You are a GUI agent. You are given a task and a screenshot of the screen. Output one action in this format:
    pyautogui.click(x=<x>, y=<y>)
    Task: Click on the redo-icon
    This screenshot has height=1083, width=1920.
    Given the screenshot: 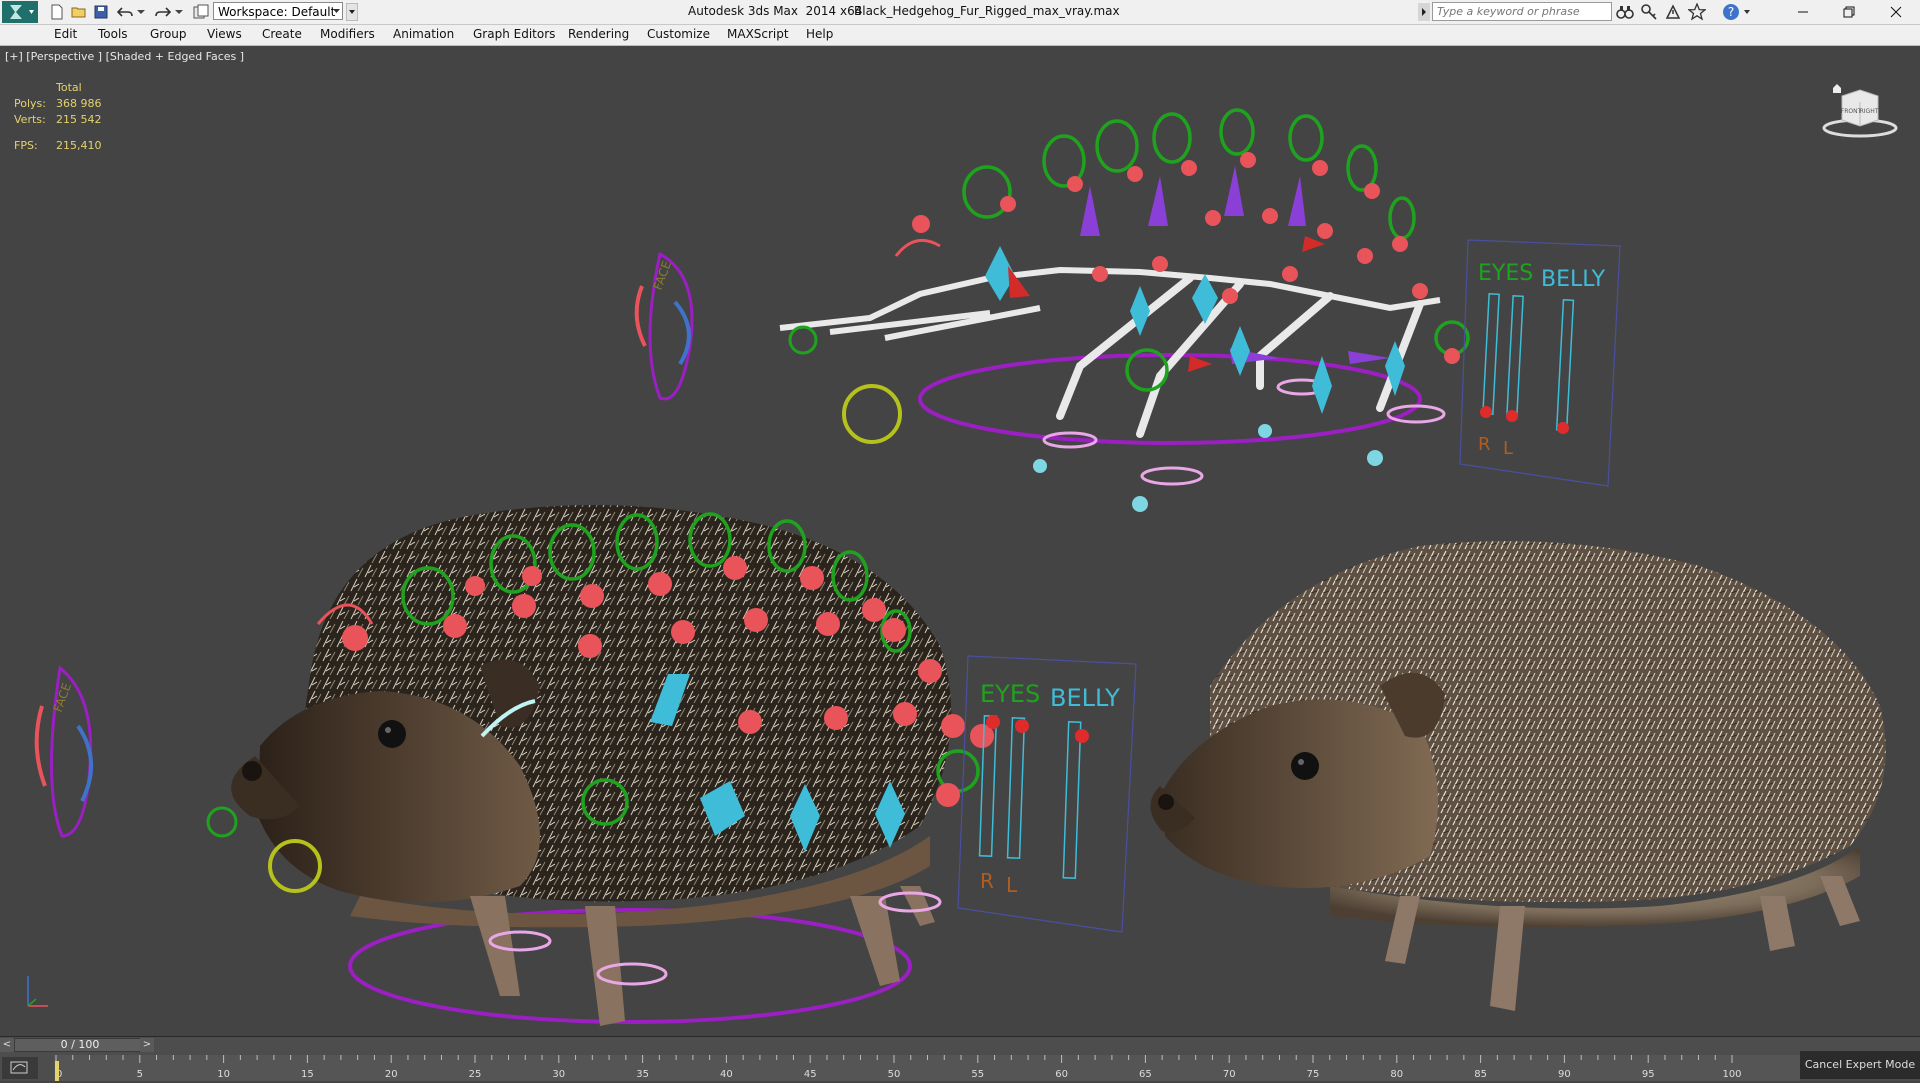 What is the action you would take?
    pyautogui.click(x=163, y=12)
    